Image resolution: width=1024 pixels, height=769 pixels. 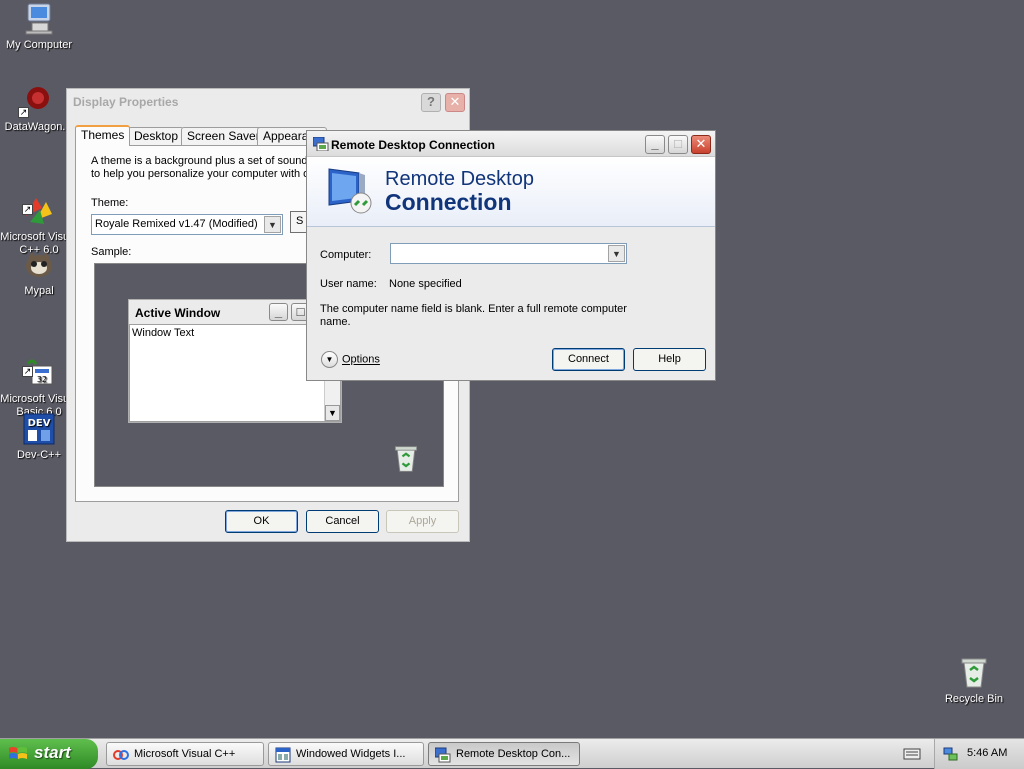 I want to click on window-icon, so click(x=283, y=755).